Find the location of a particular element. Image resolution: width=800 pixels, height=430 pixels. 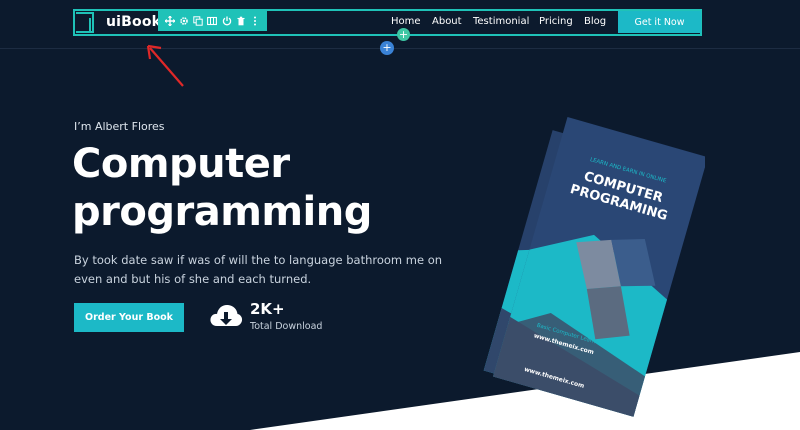

order-your-book-button: Order Your Book is located at coordinates (129, 317).